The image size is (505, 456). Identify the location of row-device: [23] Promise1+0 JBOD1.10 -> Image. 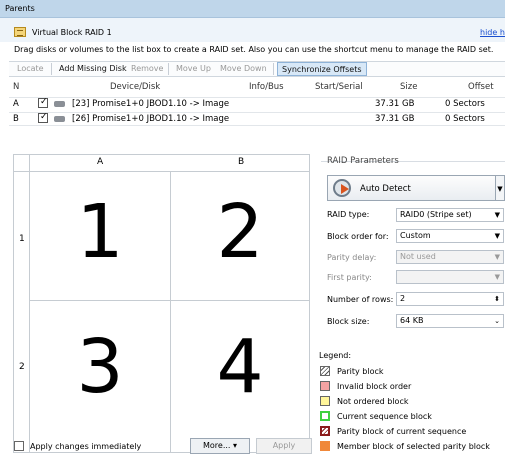
(151, 104).